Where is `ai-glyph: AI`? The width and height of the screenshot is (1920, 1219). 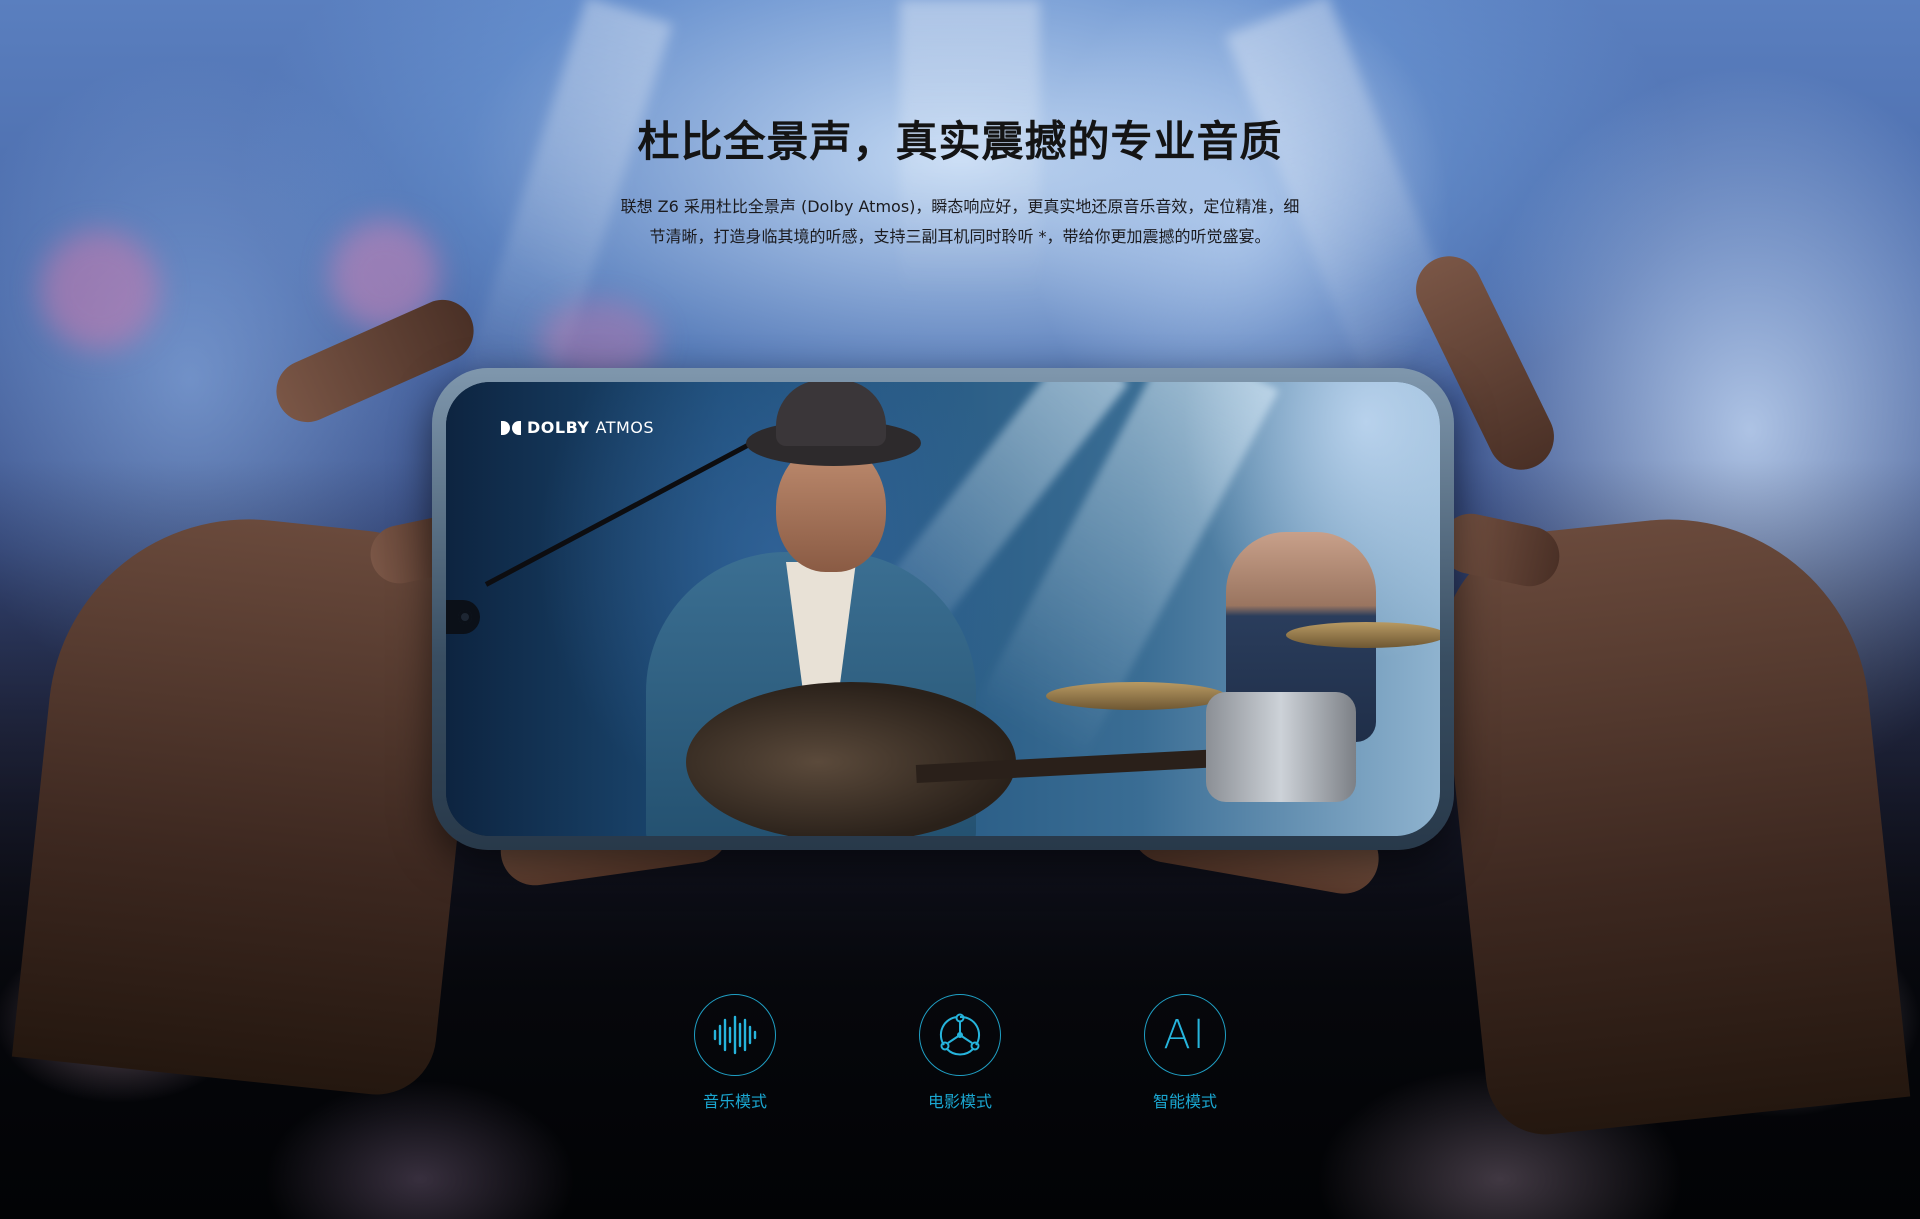
ai-glyph: AI is located at coordinates (1185, 1035).